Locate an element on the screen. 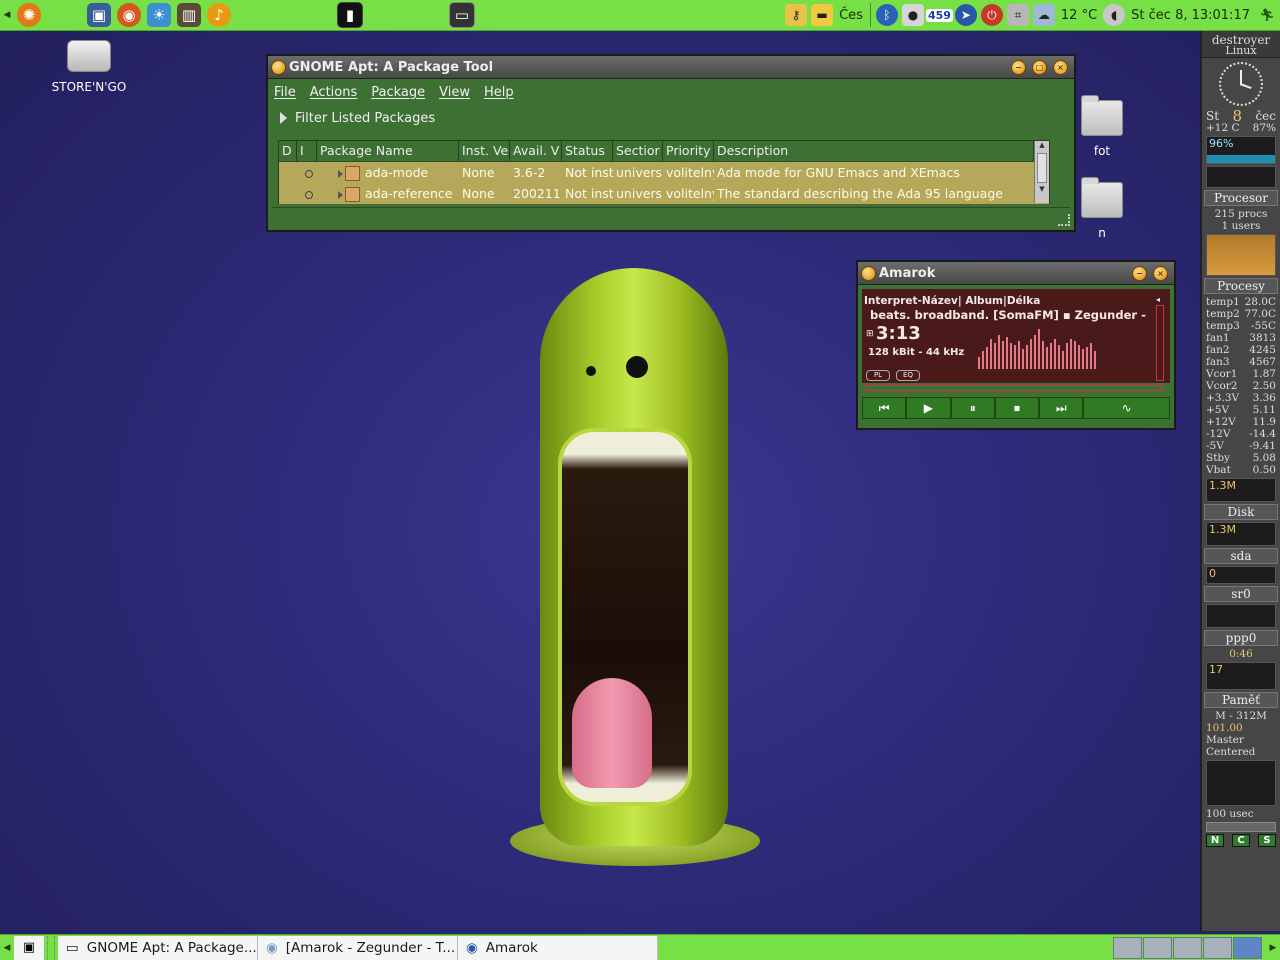 The image size is (1280, 960). pause-icon: ⏸ is located at coordinates (972, 408).